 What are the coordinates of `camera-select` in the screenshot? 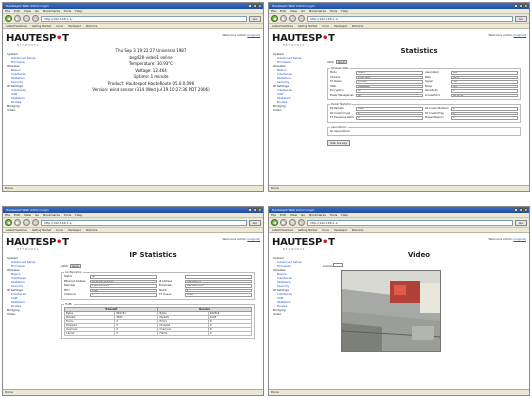 It's located at (338, 265).